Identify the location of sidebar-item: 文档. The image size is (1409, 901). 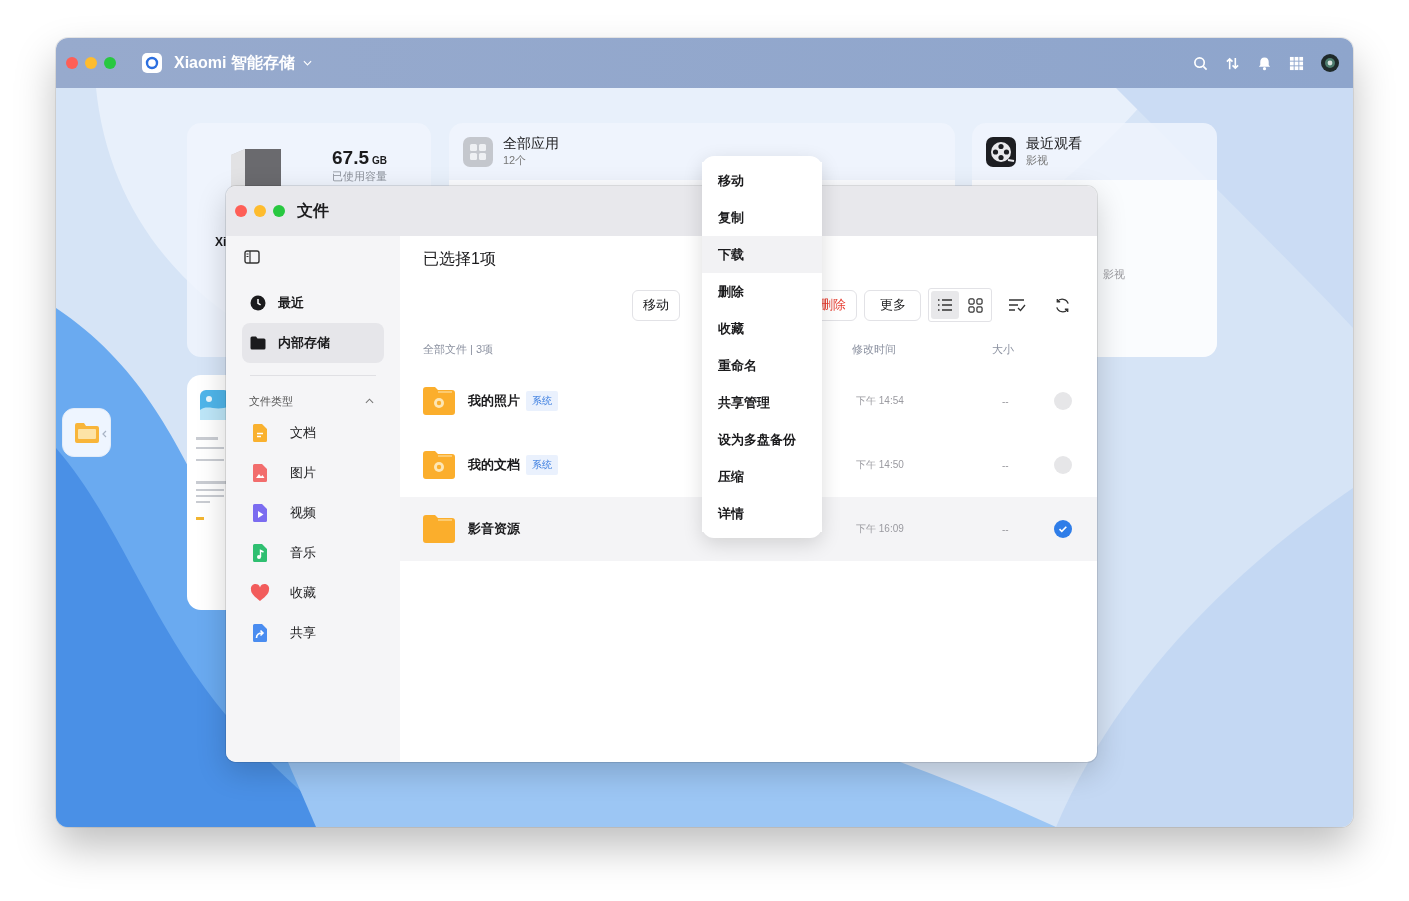
(313, 433).